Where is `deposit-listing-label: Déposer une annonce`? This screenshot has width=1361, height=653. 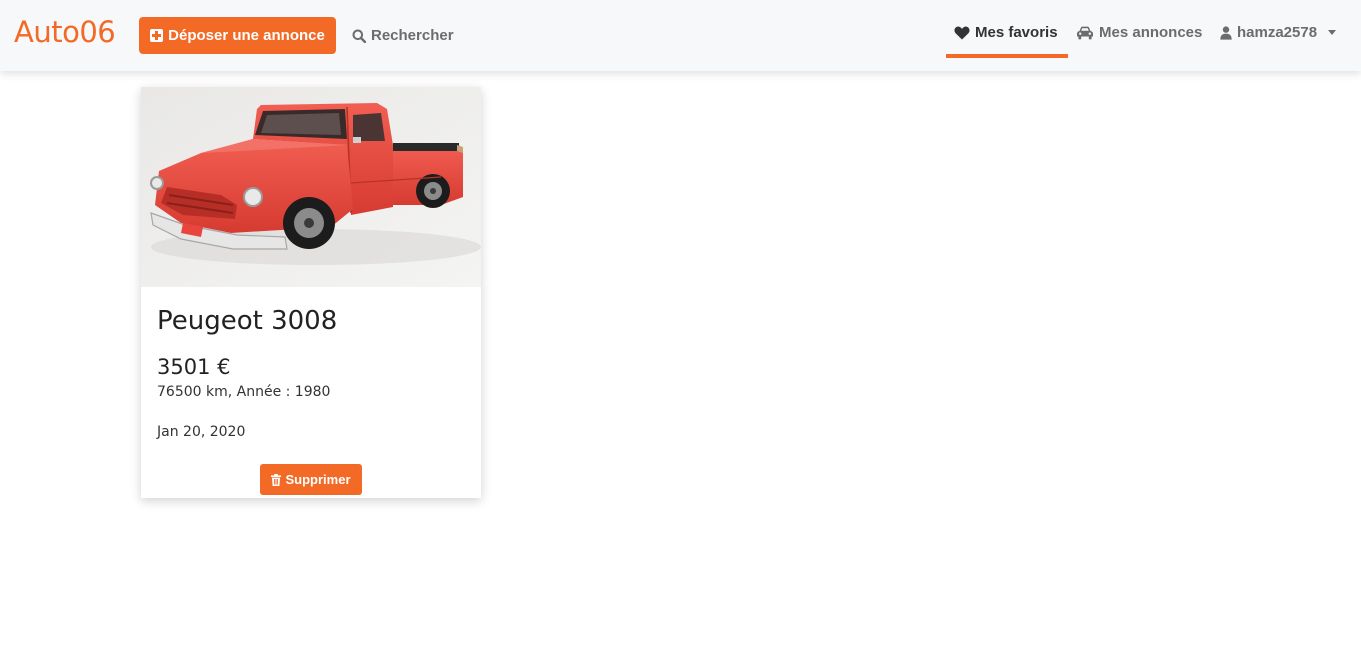
deposit-listing-label: Déposer une annonce is located at coordinates (246, 35).